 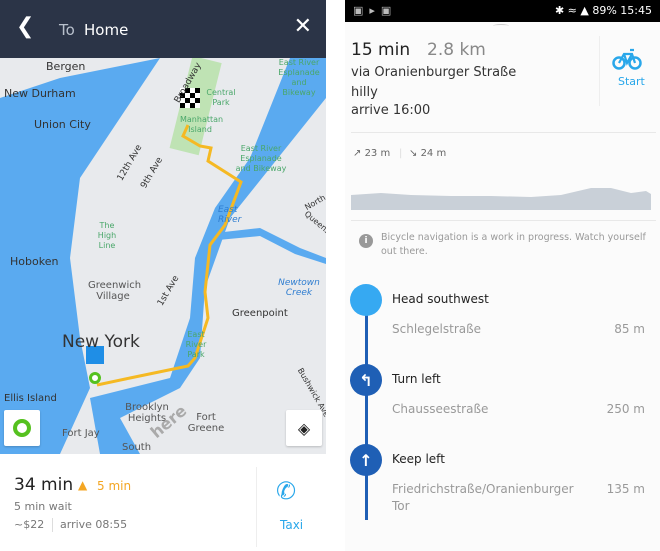 I want to click on step-street: Chausseestraße, so click(x=440, y=409).